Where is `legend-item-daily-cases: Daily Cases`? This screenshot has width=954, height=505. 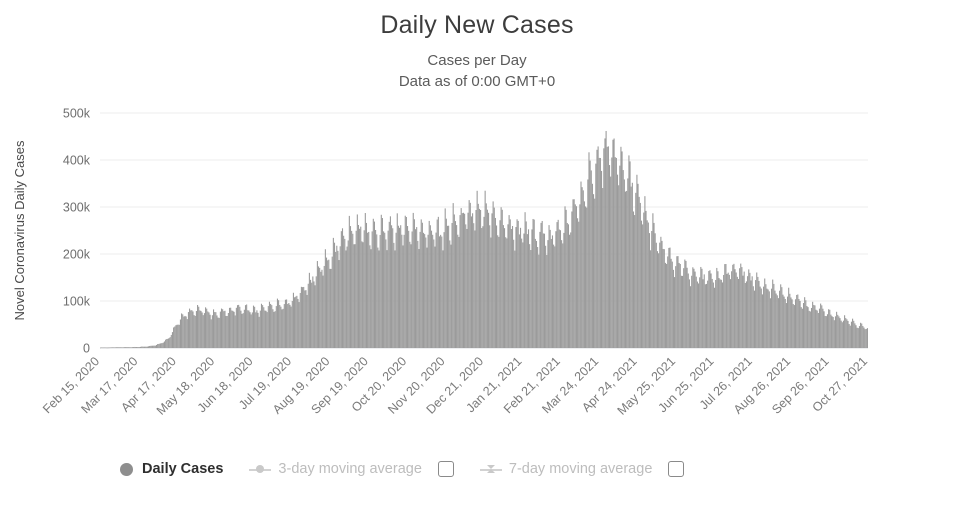
legend-item-daily-cases: Daily Cases is located at coordinates (171, 469).